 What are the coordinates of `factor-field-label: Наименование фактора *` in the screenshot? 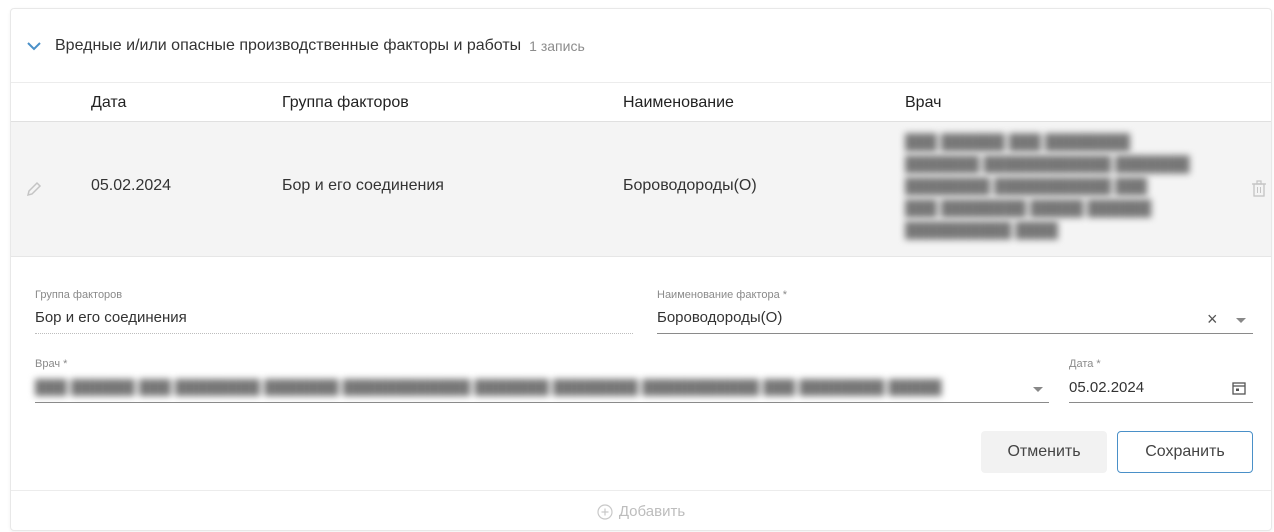 It's located at (722, 295).